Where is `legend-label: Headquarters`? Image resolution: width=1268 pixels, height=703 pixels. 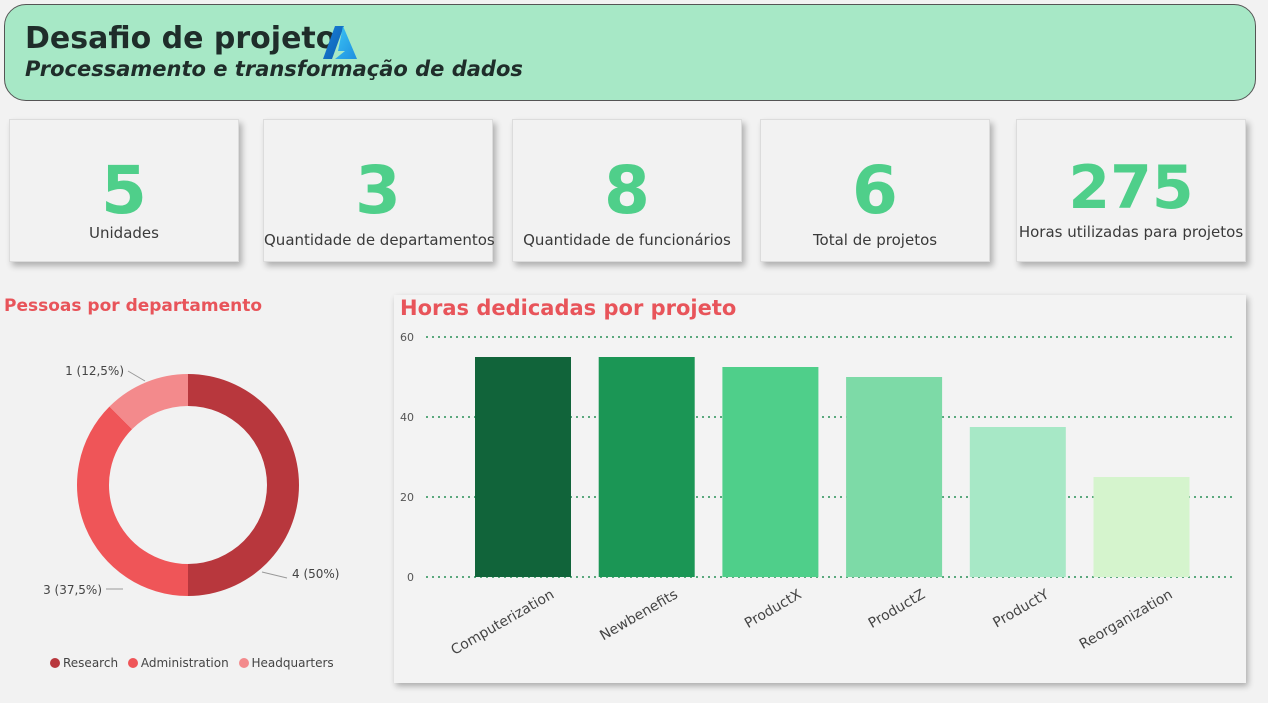 legend-label: Headquarters is located at coordinates (292, 663).